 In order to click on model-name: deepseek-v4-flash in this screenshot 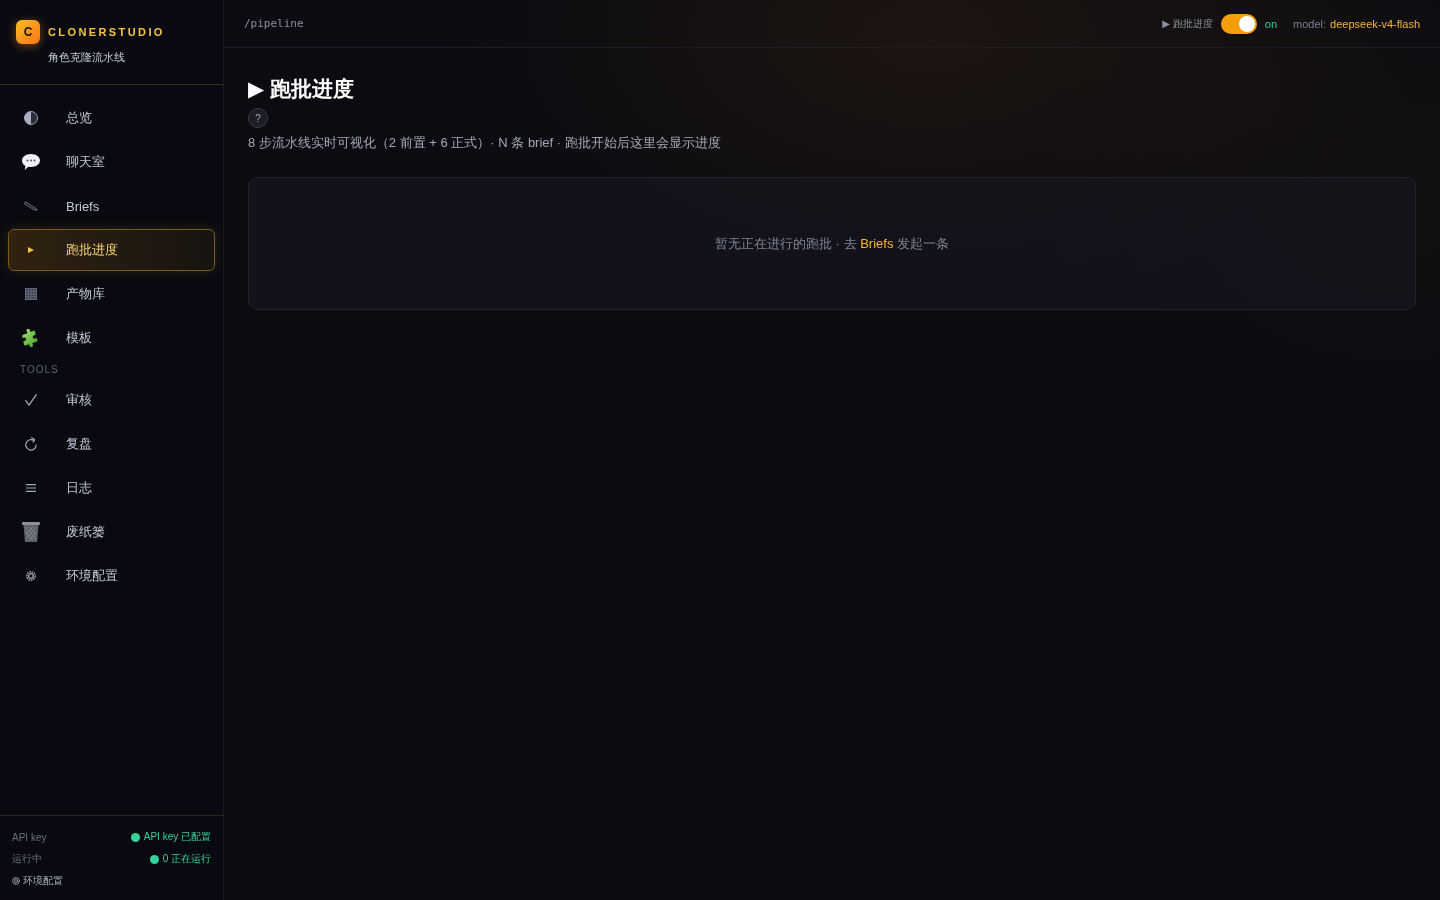, I will do `click(1375, 23)`.